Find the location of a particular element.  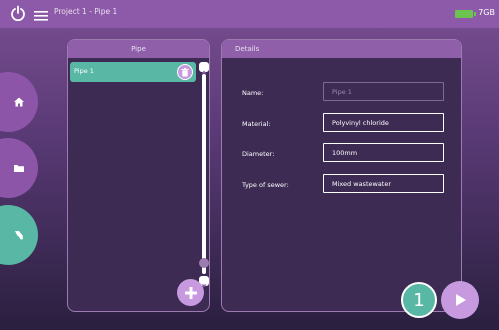

pipe-list-item: Pipe 1 is located at coordinates (133, 72).